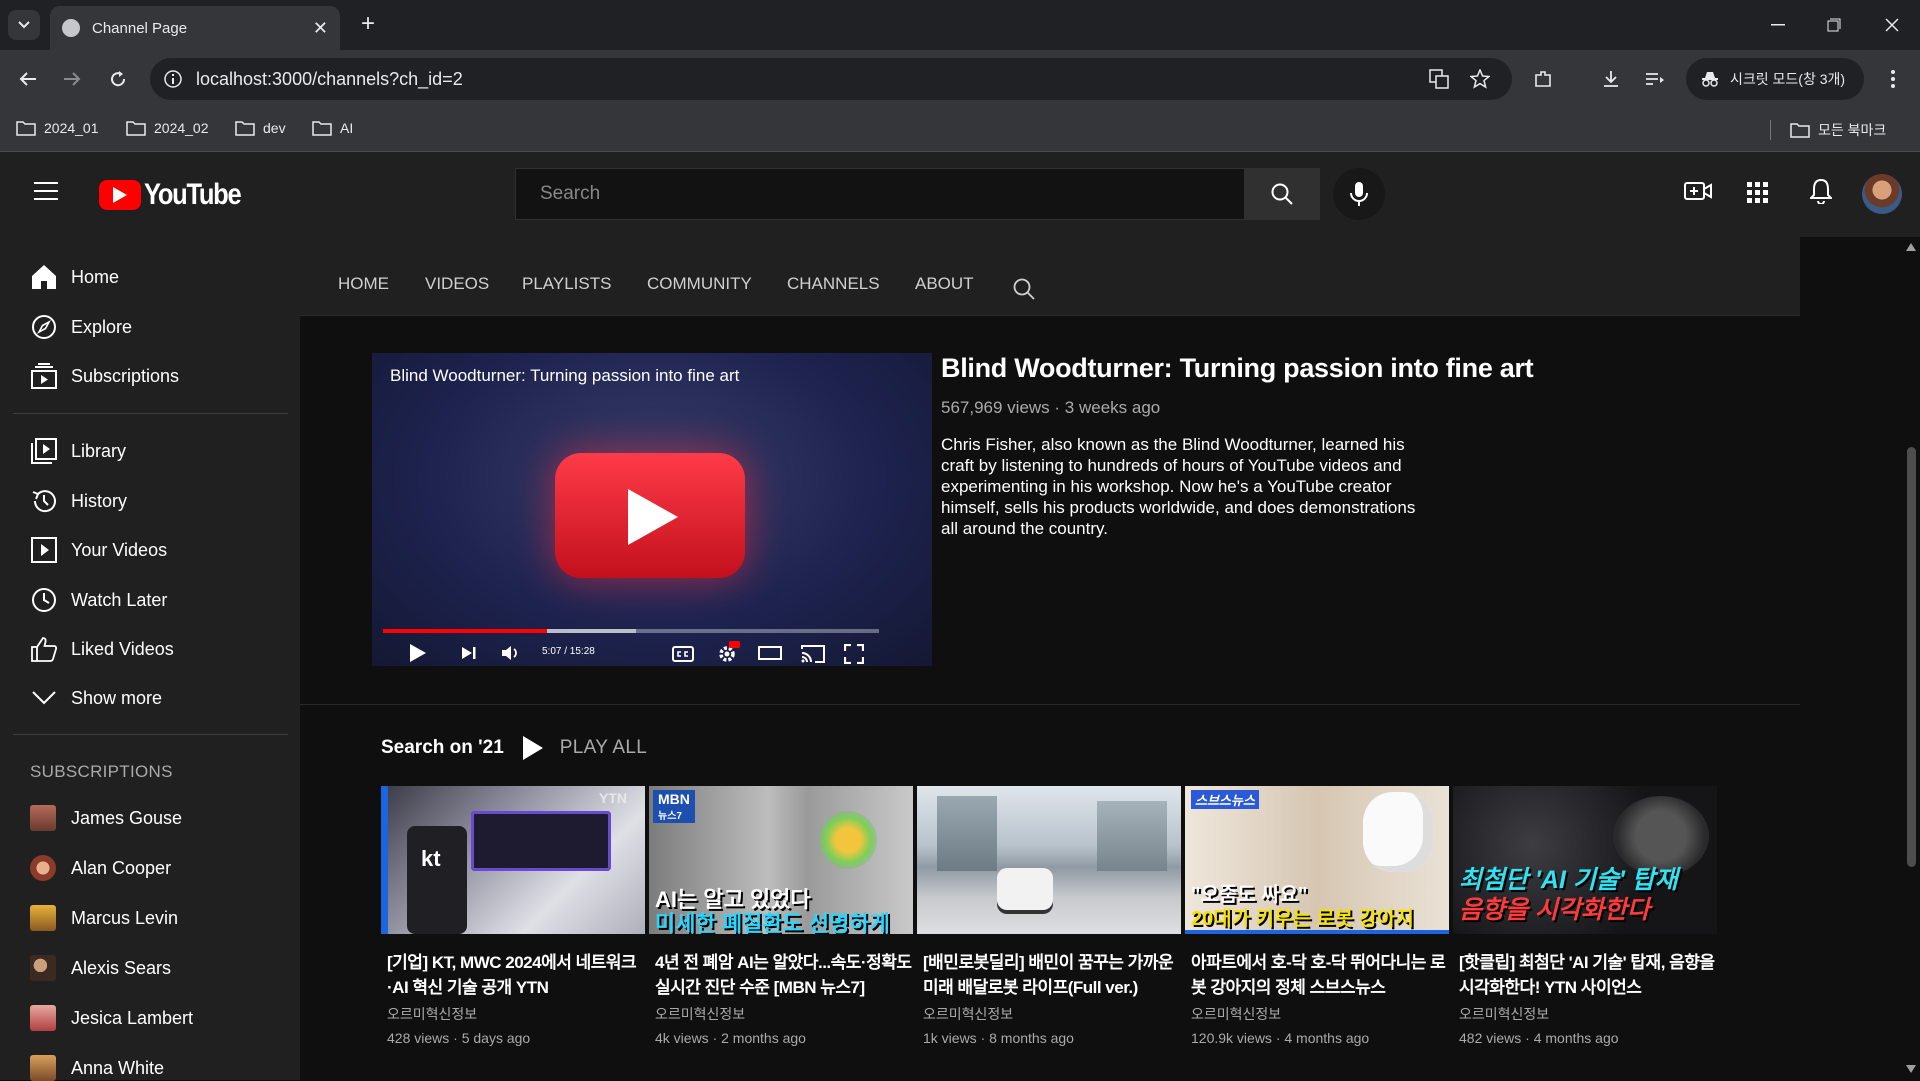 This screenshot has width=1920, height=1081. What do you see at coordinates (46, 193) in the screenshot?
I see `menu-icon` at bounding box center [46, 193].